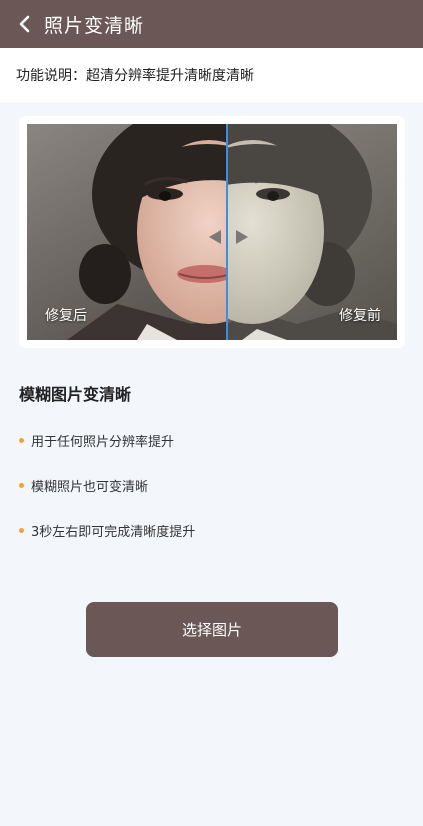  What do you see at coordinates (113, 532) in the screenshot?
I see `feature-text: 3秒左右即可完成清晰度提升` at bounding box center [113, 532].